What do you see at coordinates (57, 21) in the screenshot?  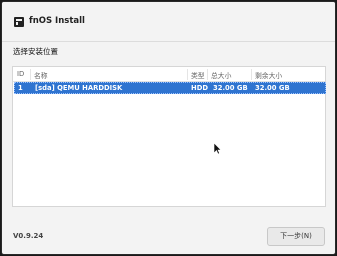 I see `window-title: fnOS Install` at bounding box center [57, 21].